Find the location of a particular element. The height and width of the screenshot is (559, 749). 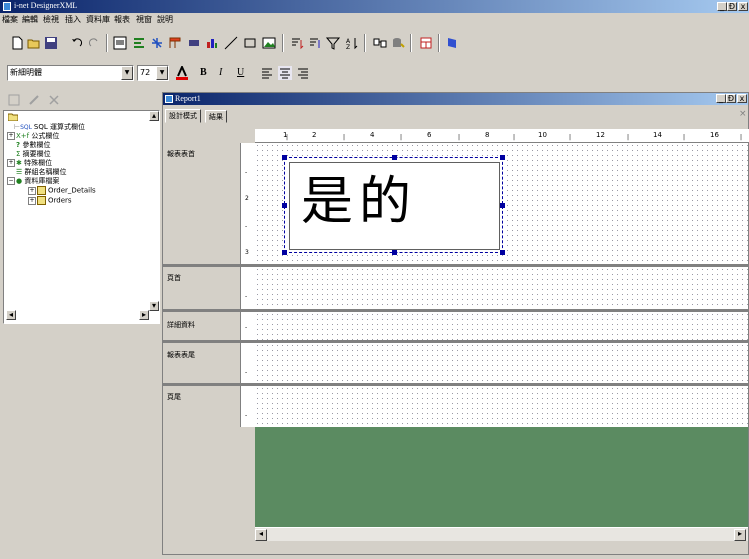

line-tool-icon is located at coordinates (231, 43).